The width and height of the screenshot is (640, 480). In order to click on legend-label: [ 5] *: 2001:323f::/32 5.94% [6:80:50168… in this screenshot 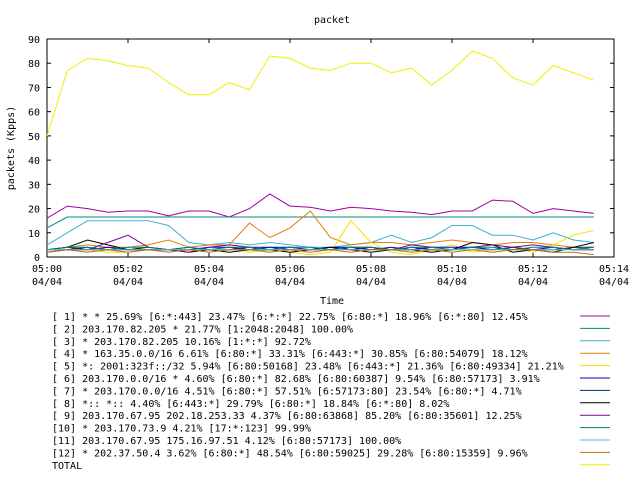, I will do `click(308, 367)`.